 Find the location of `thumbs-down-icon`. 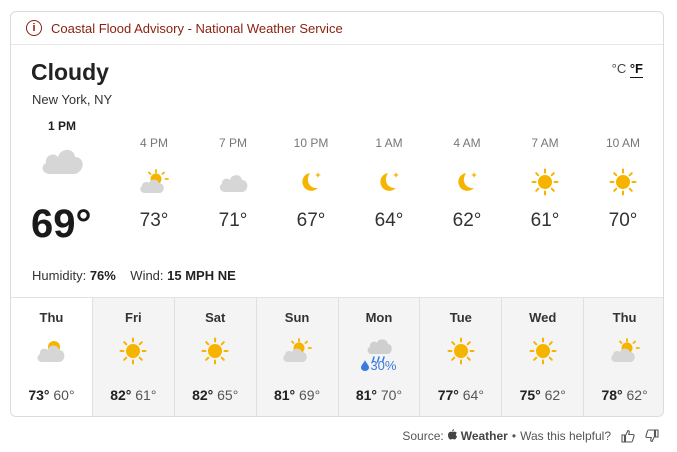

thumbs-down-icon is located at coordinates (652, 436).